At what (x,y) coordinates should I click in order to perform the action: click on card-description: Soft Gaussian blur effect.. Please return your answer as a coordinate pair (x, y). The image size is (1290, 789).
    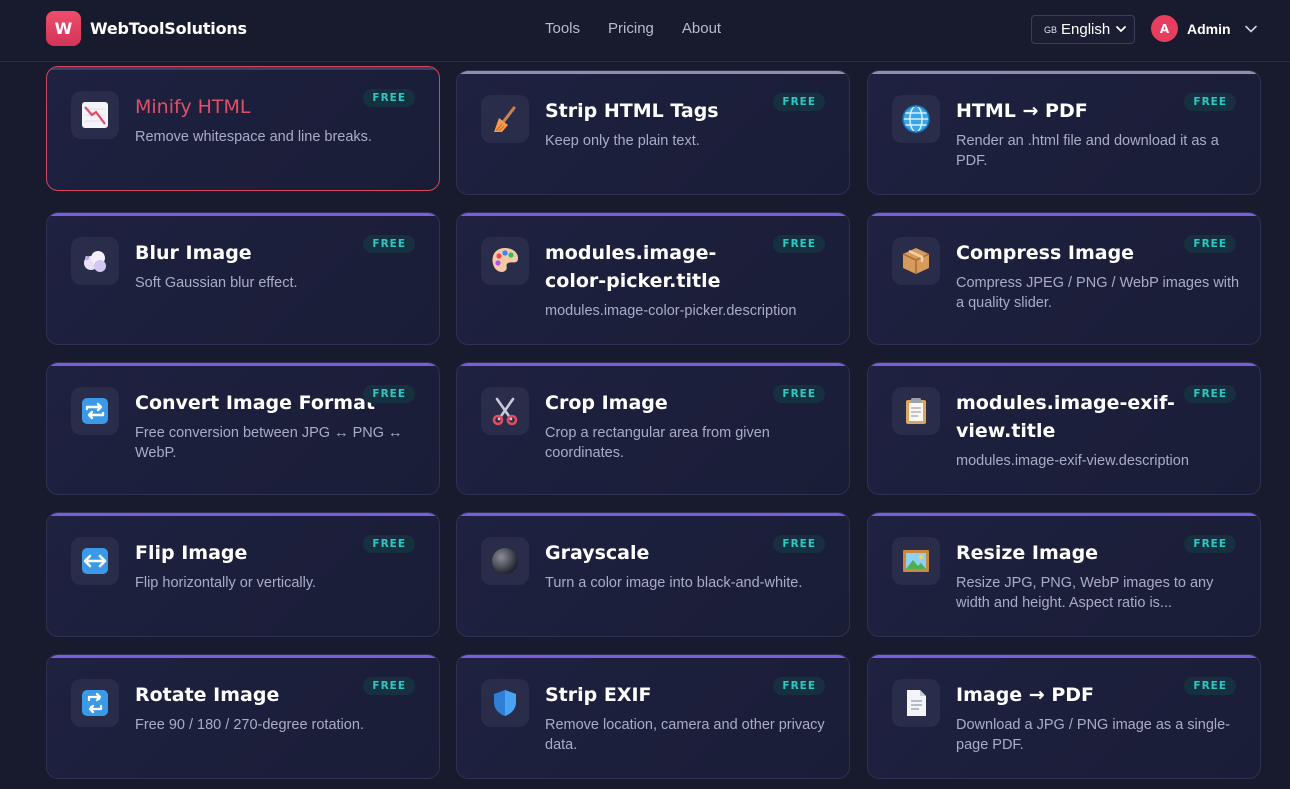
    Looking at the image, I should click on (216, 283).